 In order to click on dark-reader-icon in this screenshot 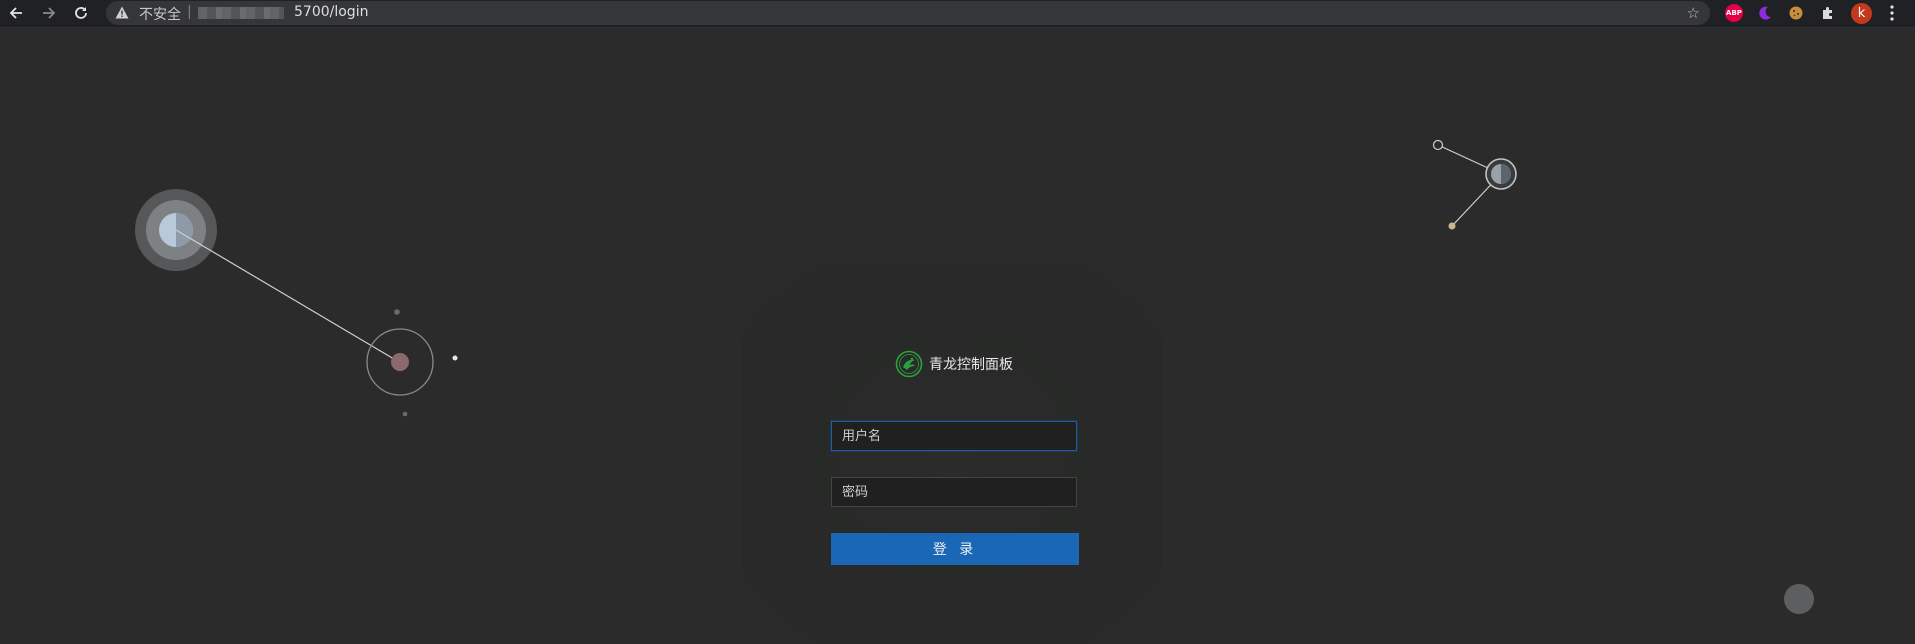, I will do `click(1765, 13)`.